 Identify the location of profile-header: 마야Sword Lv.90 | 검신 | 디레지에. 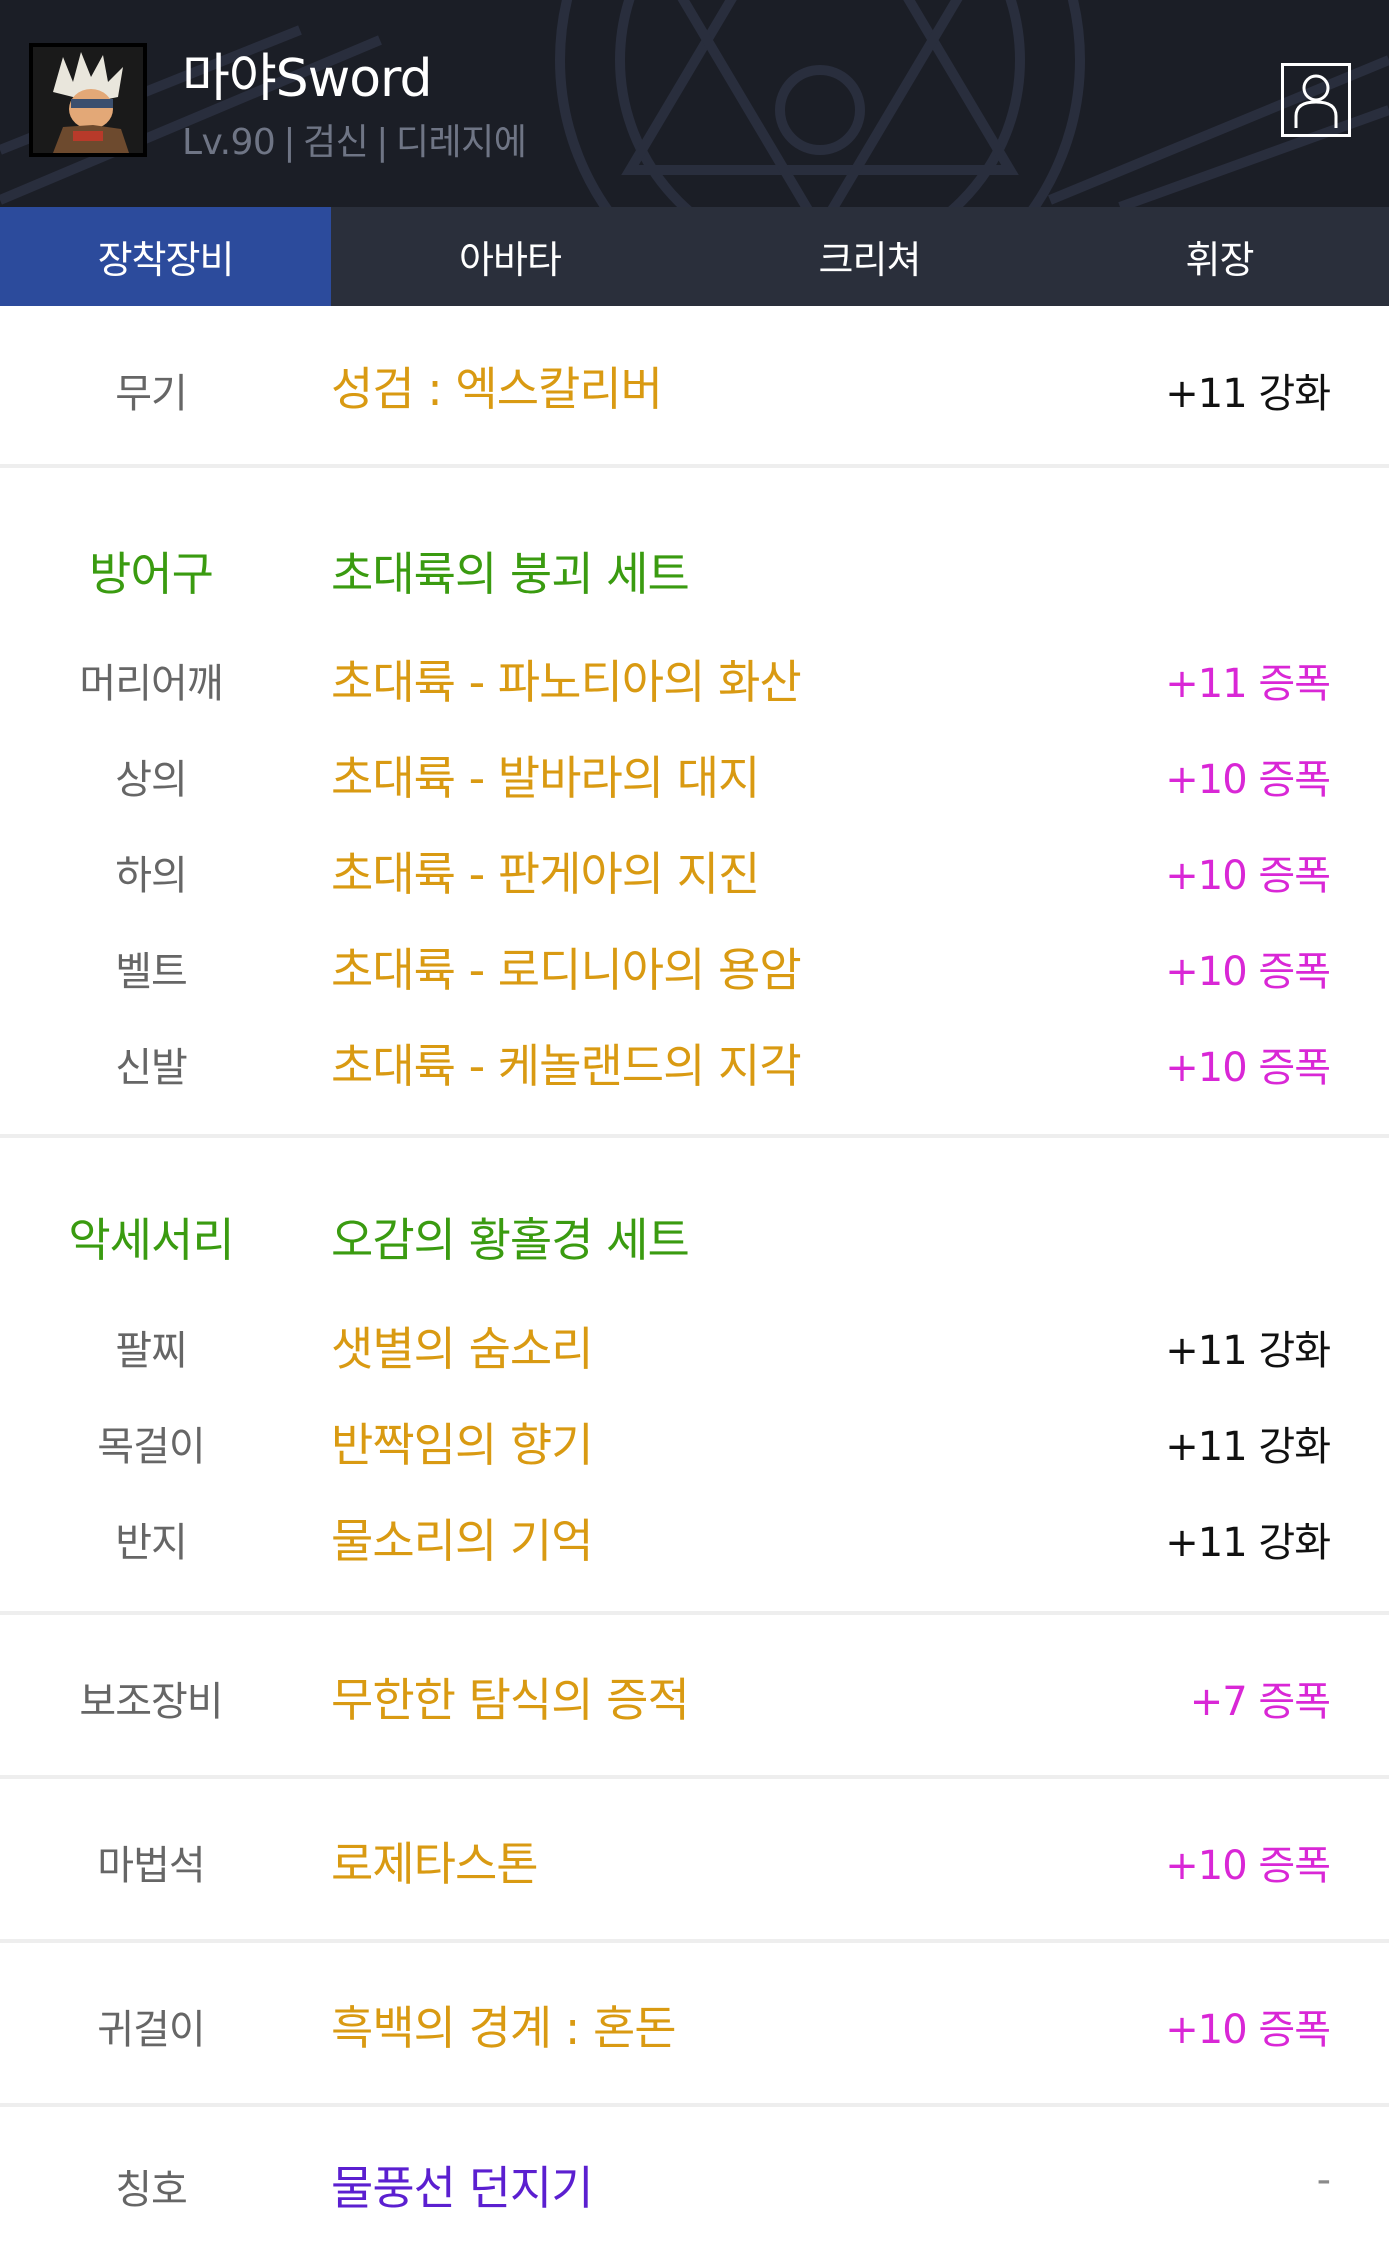
(694, 103).